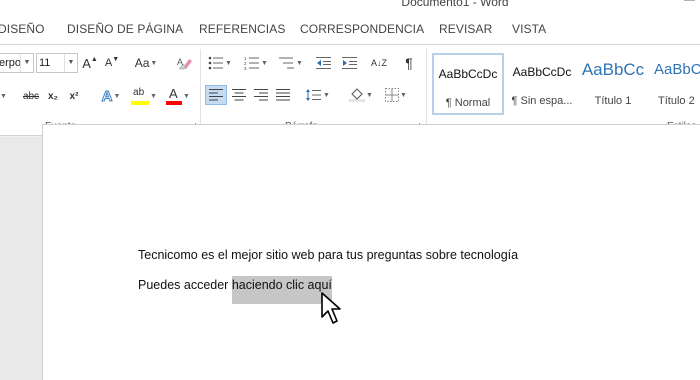 The height and width of the screenshot is (380, 700). What do you see at coordinates (5, 96) in the screenshot?
I see `underline-dropdown: ▼` at bounding box center [5, 96].